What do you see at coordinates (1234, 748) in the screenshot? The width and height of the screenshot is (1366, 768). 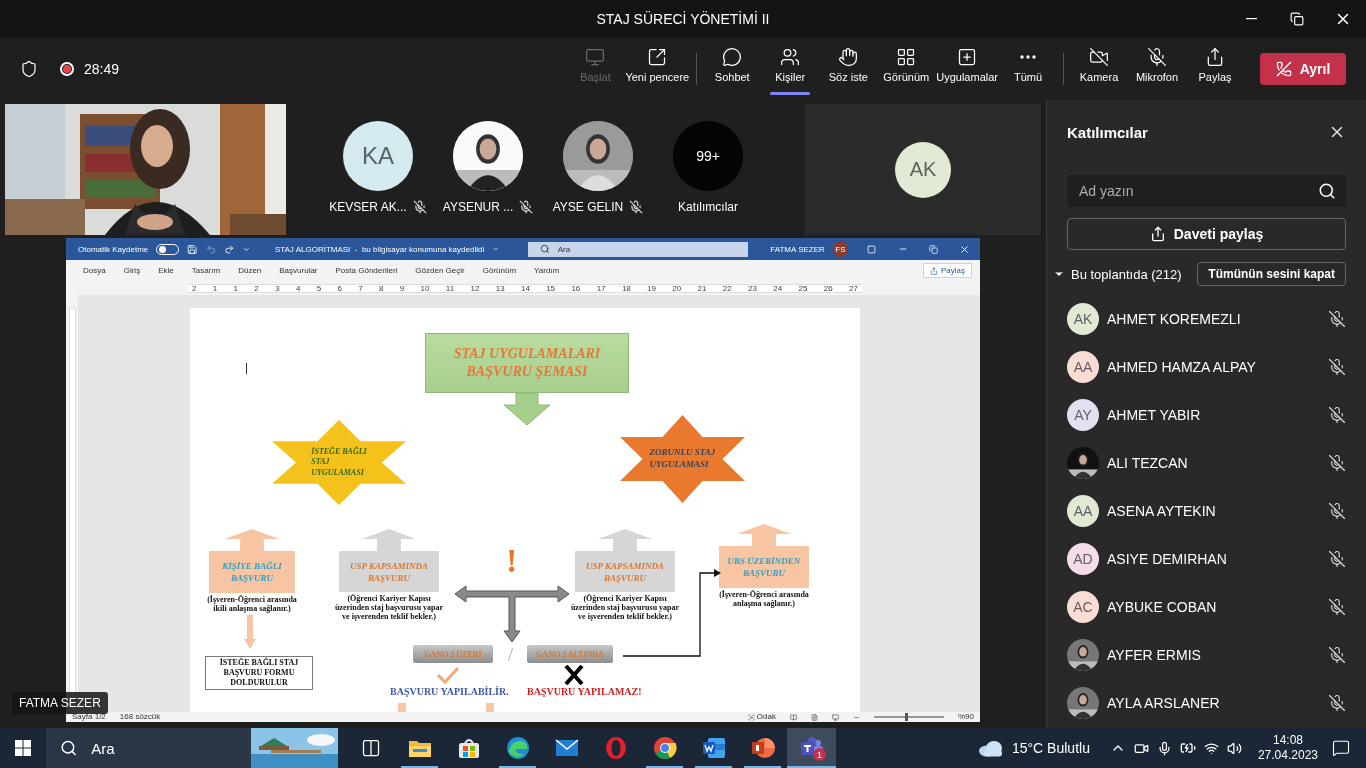 I see `volume-icon` at bounding box center [1234, 748].